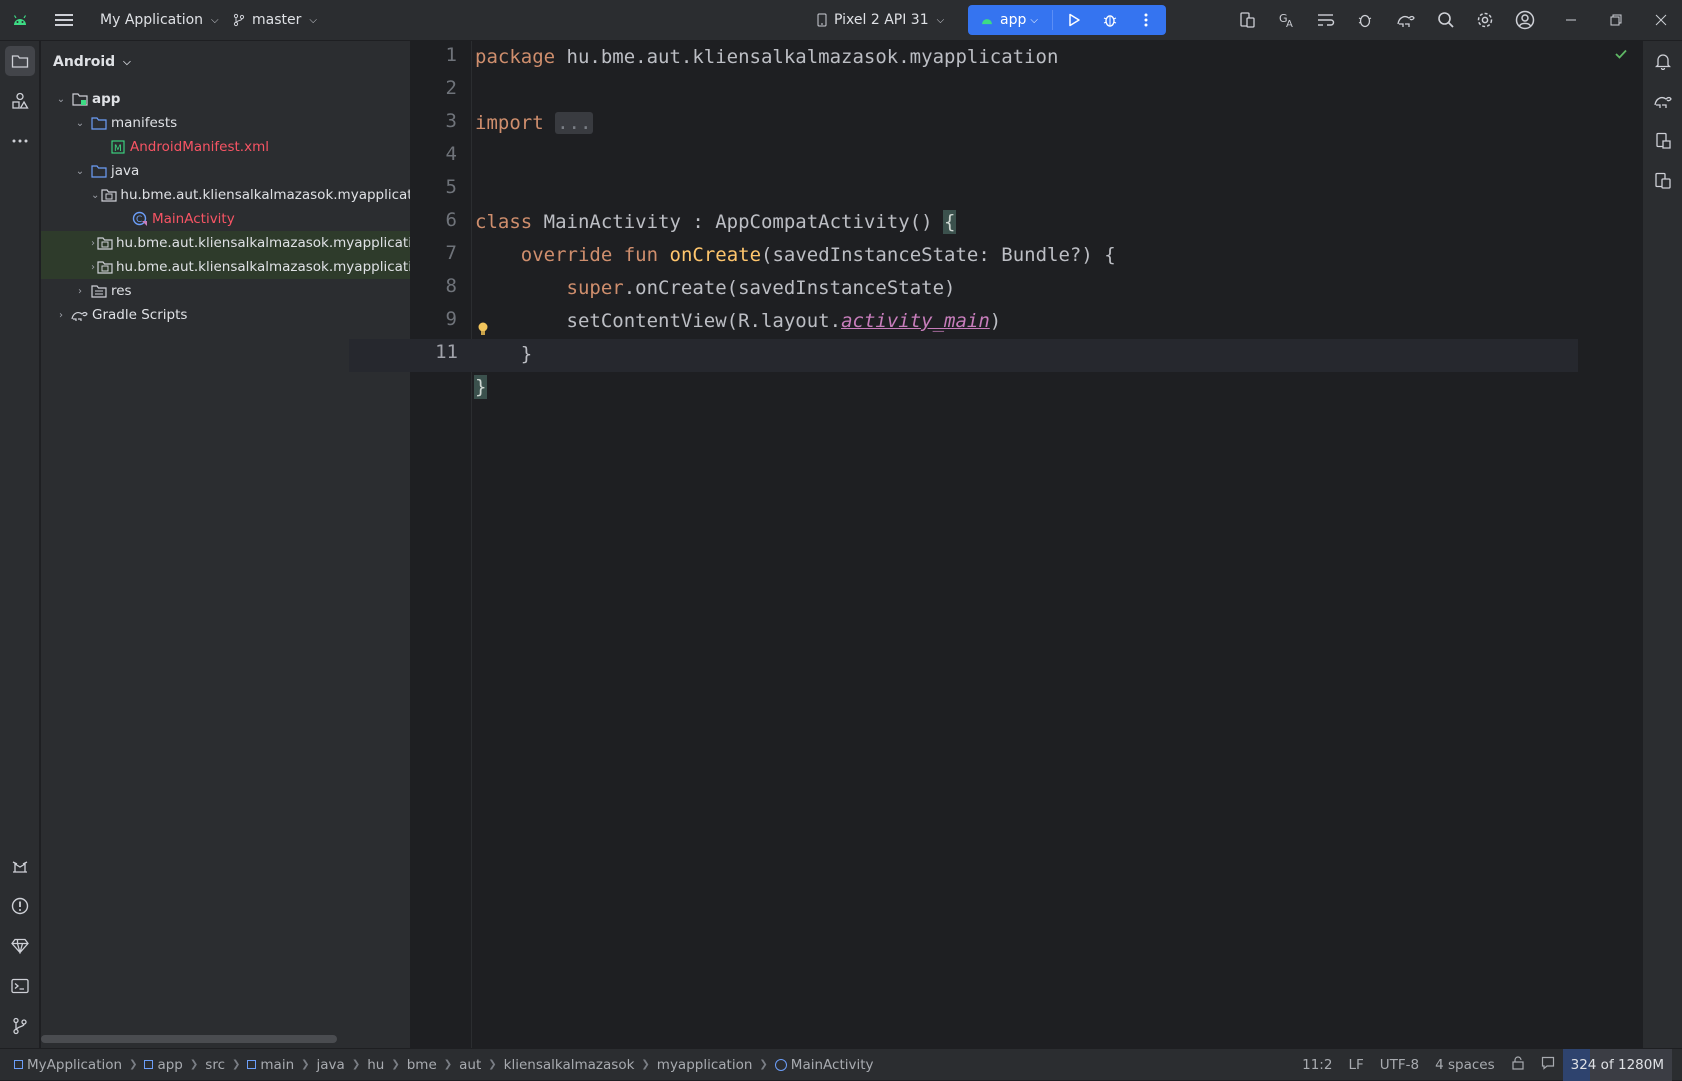  What do you see at coordinates (715, 255) in the screenshot?
I see `function-name: onCreate` at bounding box center [715, 255].